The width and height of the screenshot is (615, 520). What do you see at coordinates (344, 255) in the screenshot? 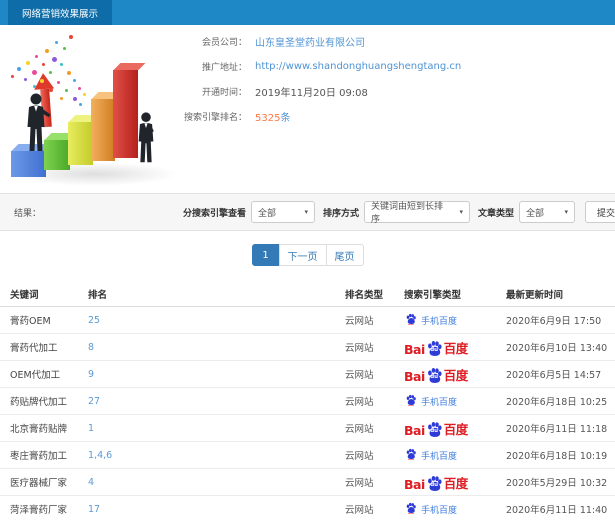
I see `last-page-button: 尾页` at bounding box center [344, 255].